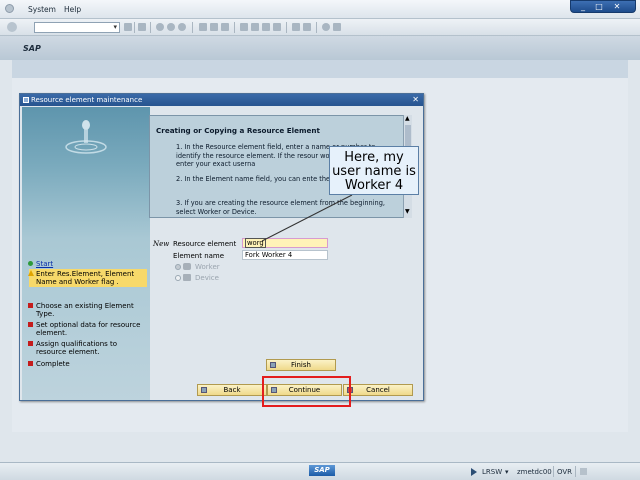  What do you see at coordinates (178, 278) in the screenshot?
I see `device-radio` at bounding box center [178, 278].